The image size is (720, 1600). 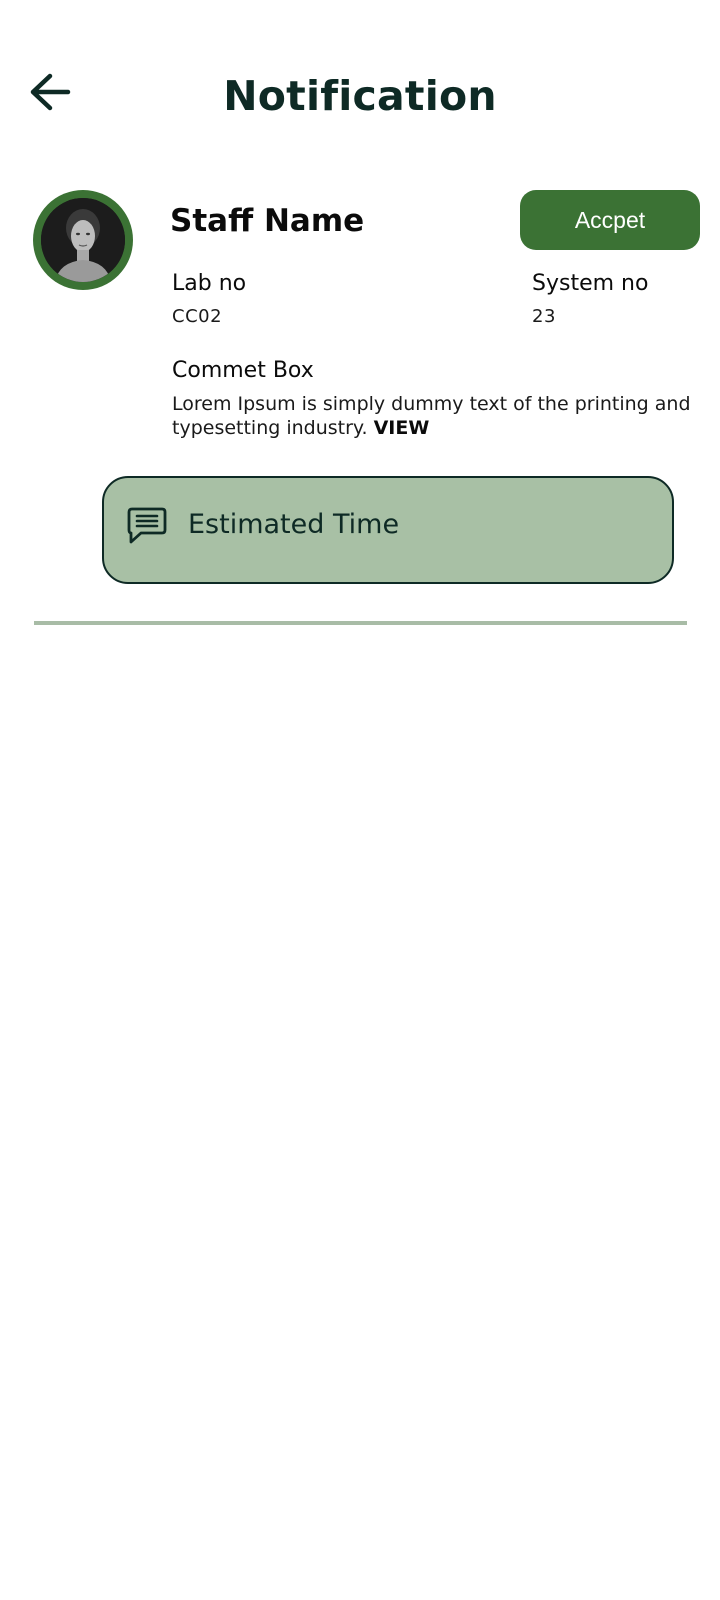 I want to click on system-no-value: 23, so click(x=544, y=316).